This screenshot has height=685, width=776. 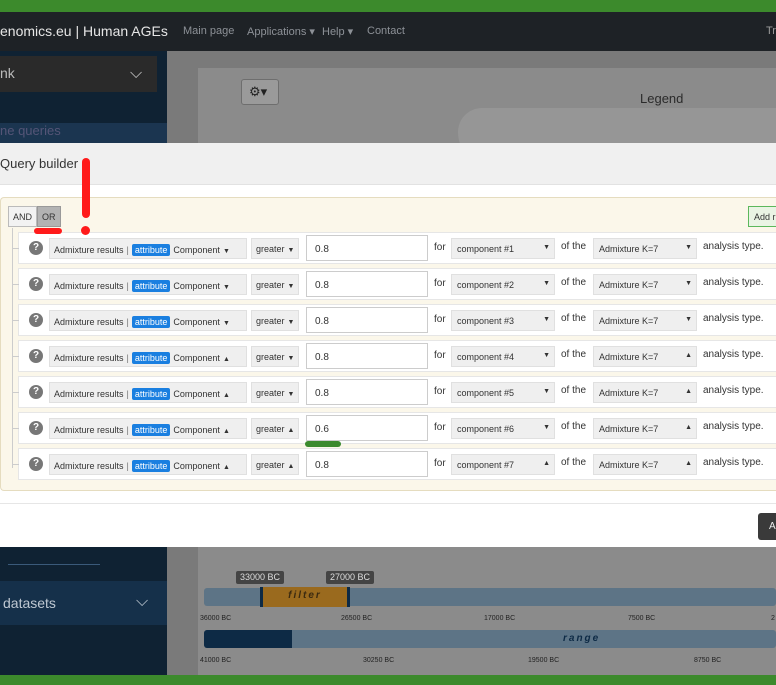 I want to click on bottom-tick-label: 8750 BC, so click(x=708, y=660).